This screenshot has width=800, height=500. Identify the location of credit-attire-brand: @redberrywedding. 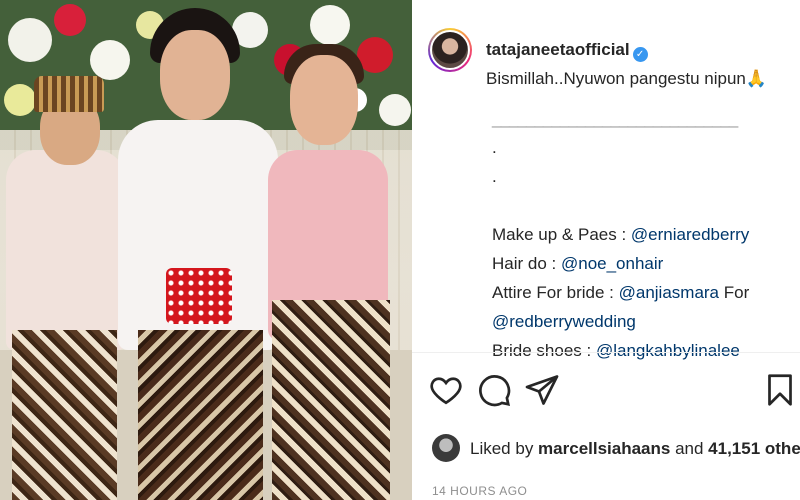
(642, 321).